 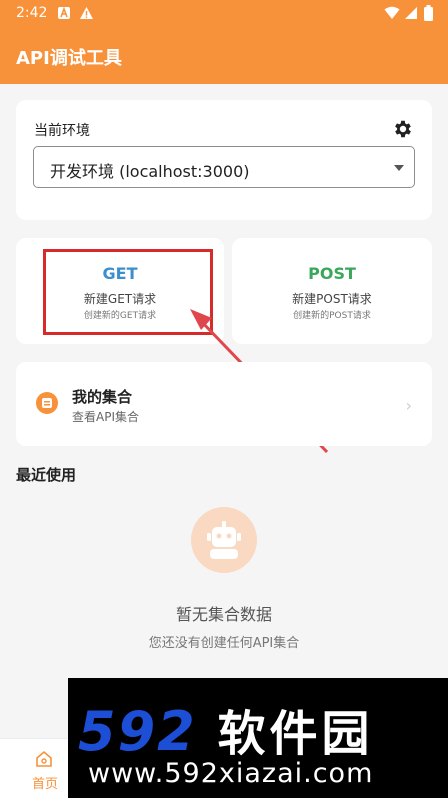 I want to click on environment-selected-value: 开发环境 (localhost:3000), so click(x=150, y=171).